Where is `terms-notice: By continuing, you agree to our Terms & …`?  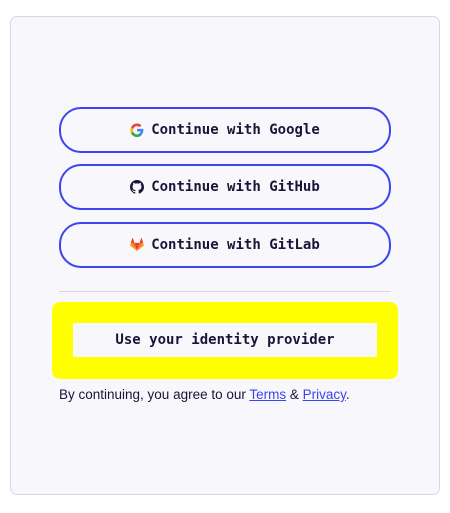 terms-notice: By continuing, you agree to our Terms & … is located at coordinates (204, 394).